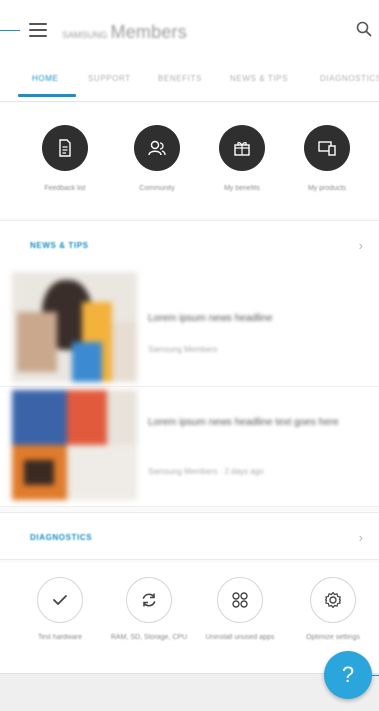  I want to click on diagnostic-storage: RAM, SD, Storage, CPU, so click(149, 610).